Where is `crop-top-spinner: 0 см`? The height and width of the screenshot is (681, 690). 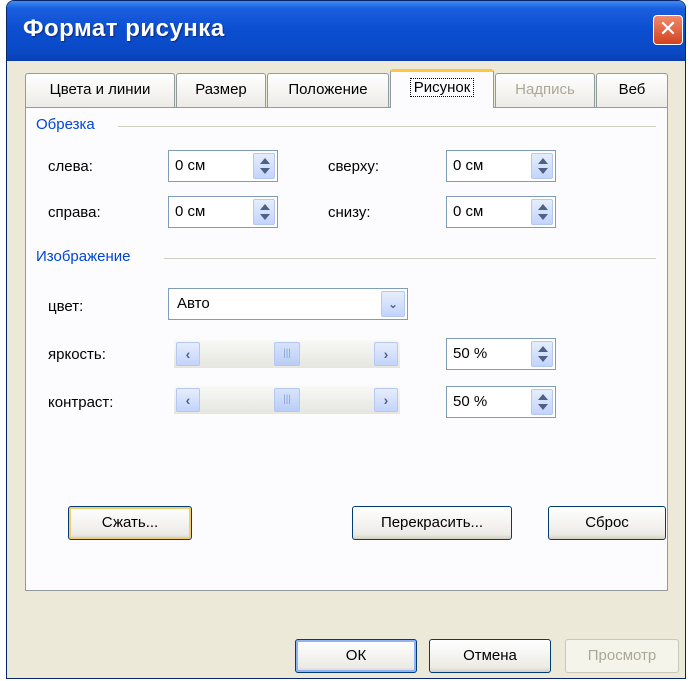
crop-top-spinner: 0 см is located at coordinates (501, 166).